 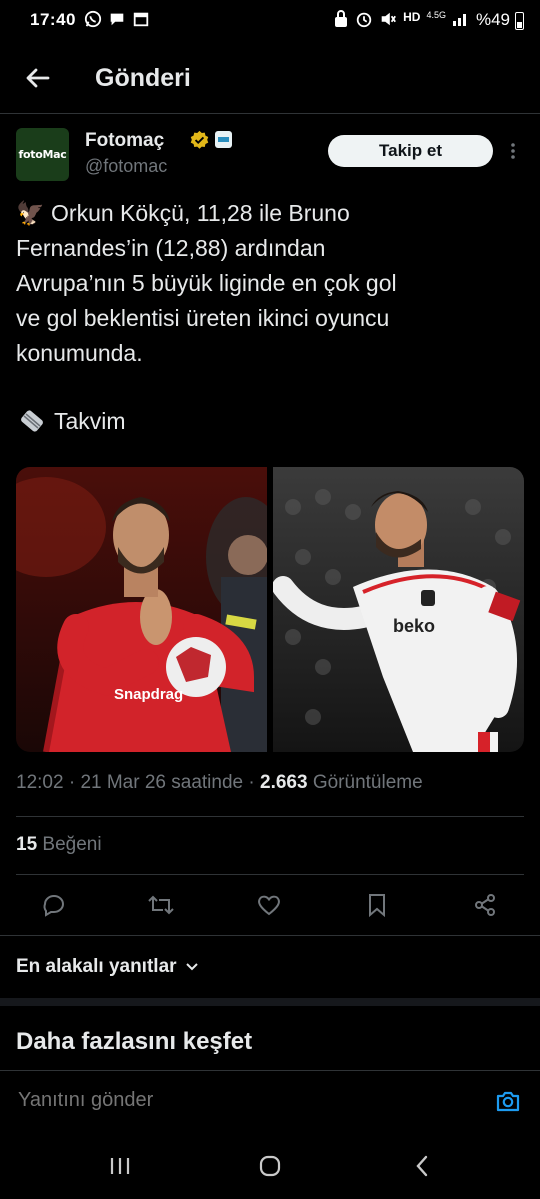 What do you see at coordinates (143, 78) in the screenshot?
I see `page-title: Gönderi` at bounding box center [143, 78].